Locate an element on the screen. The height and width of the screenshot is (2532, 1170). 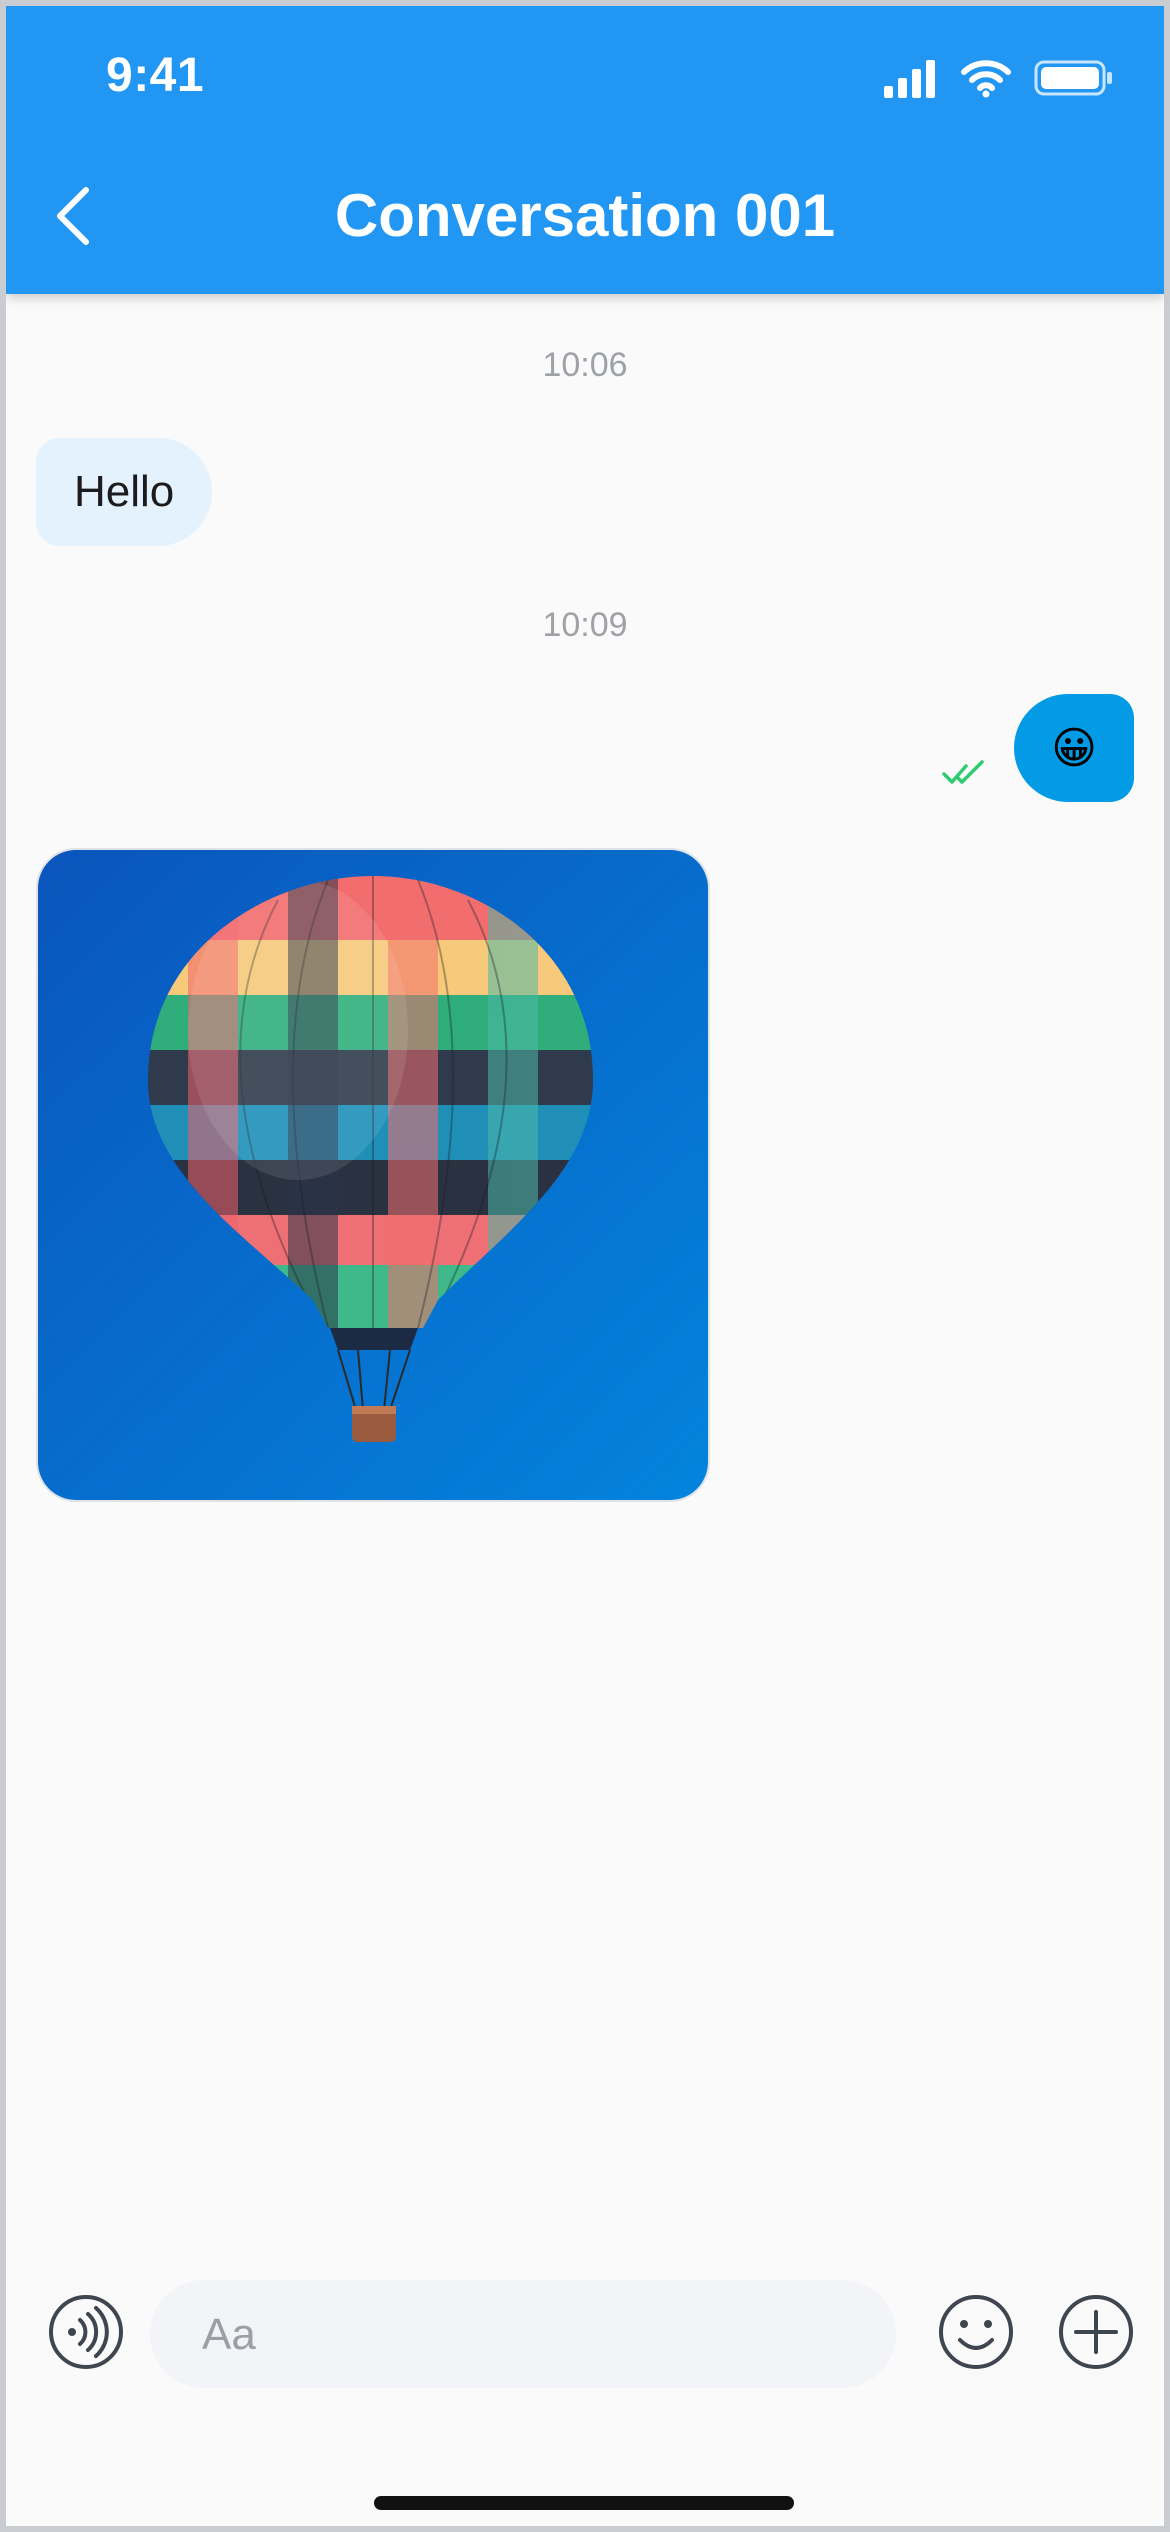
status-icons is located at coordinates (998, 78).